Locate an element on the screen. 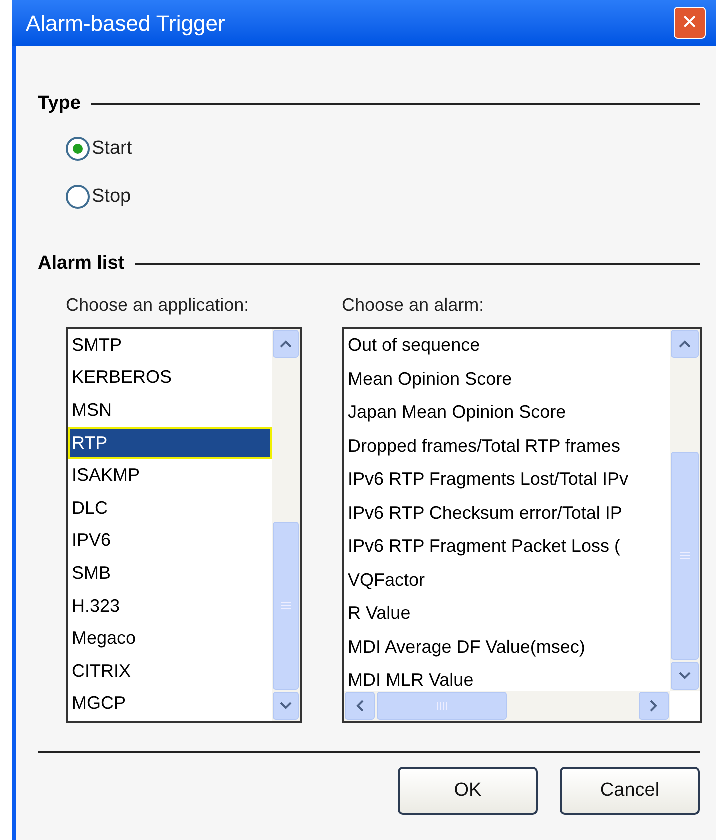  list-item: IPv6 RTP Fragments Lost/Total IPv is located at coordinates (507, 479).